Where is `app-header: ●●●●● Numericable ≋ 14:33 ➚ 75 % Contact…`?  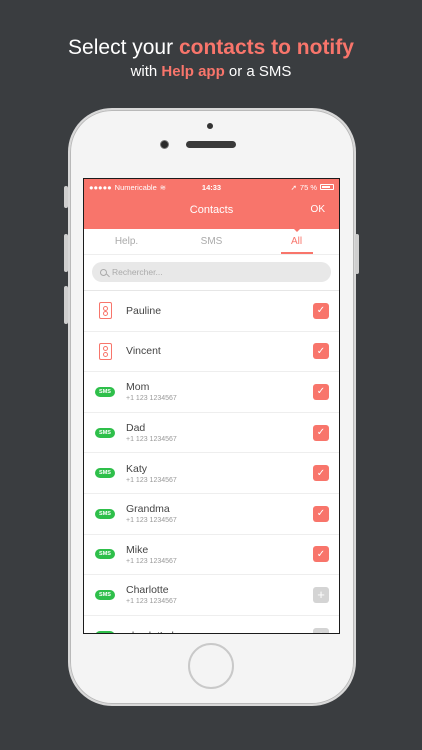
app-header: ●●●●● Numericable ≋ 14:33 ➚ 75 % Contact… is located at coordinates (211, 204).